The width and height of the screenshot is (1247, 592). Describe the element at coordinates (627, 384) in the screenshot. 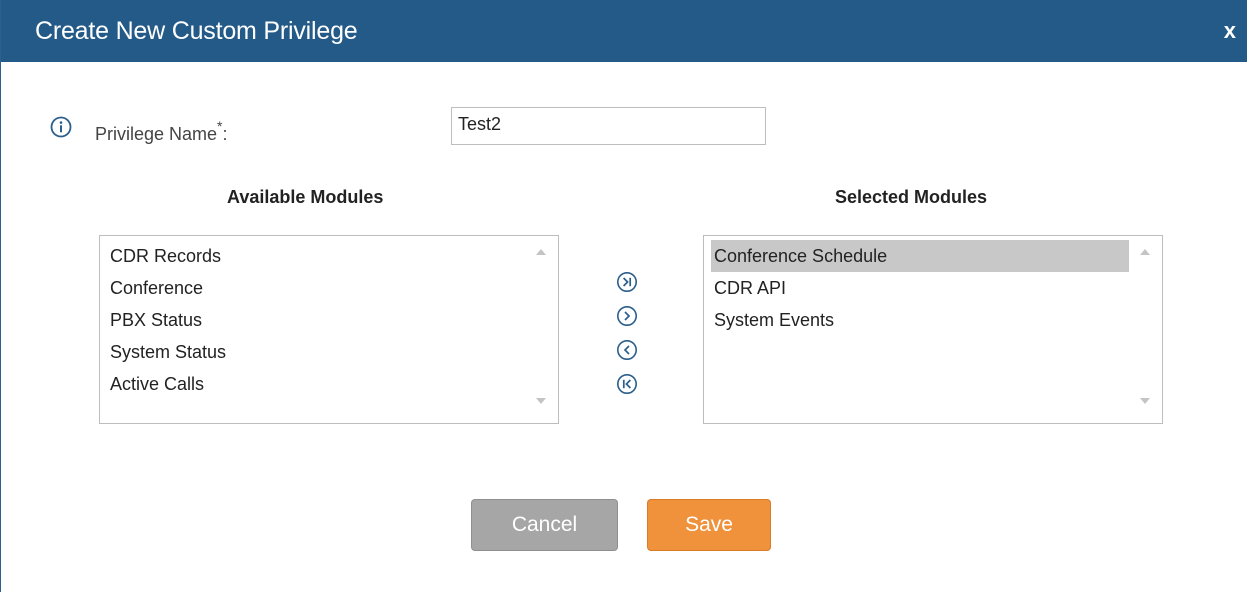

I see `circle-chevron-bar-left-icon` at that location.